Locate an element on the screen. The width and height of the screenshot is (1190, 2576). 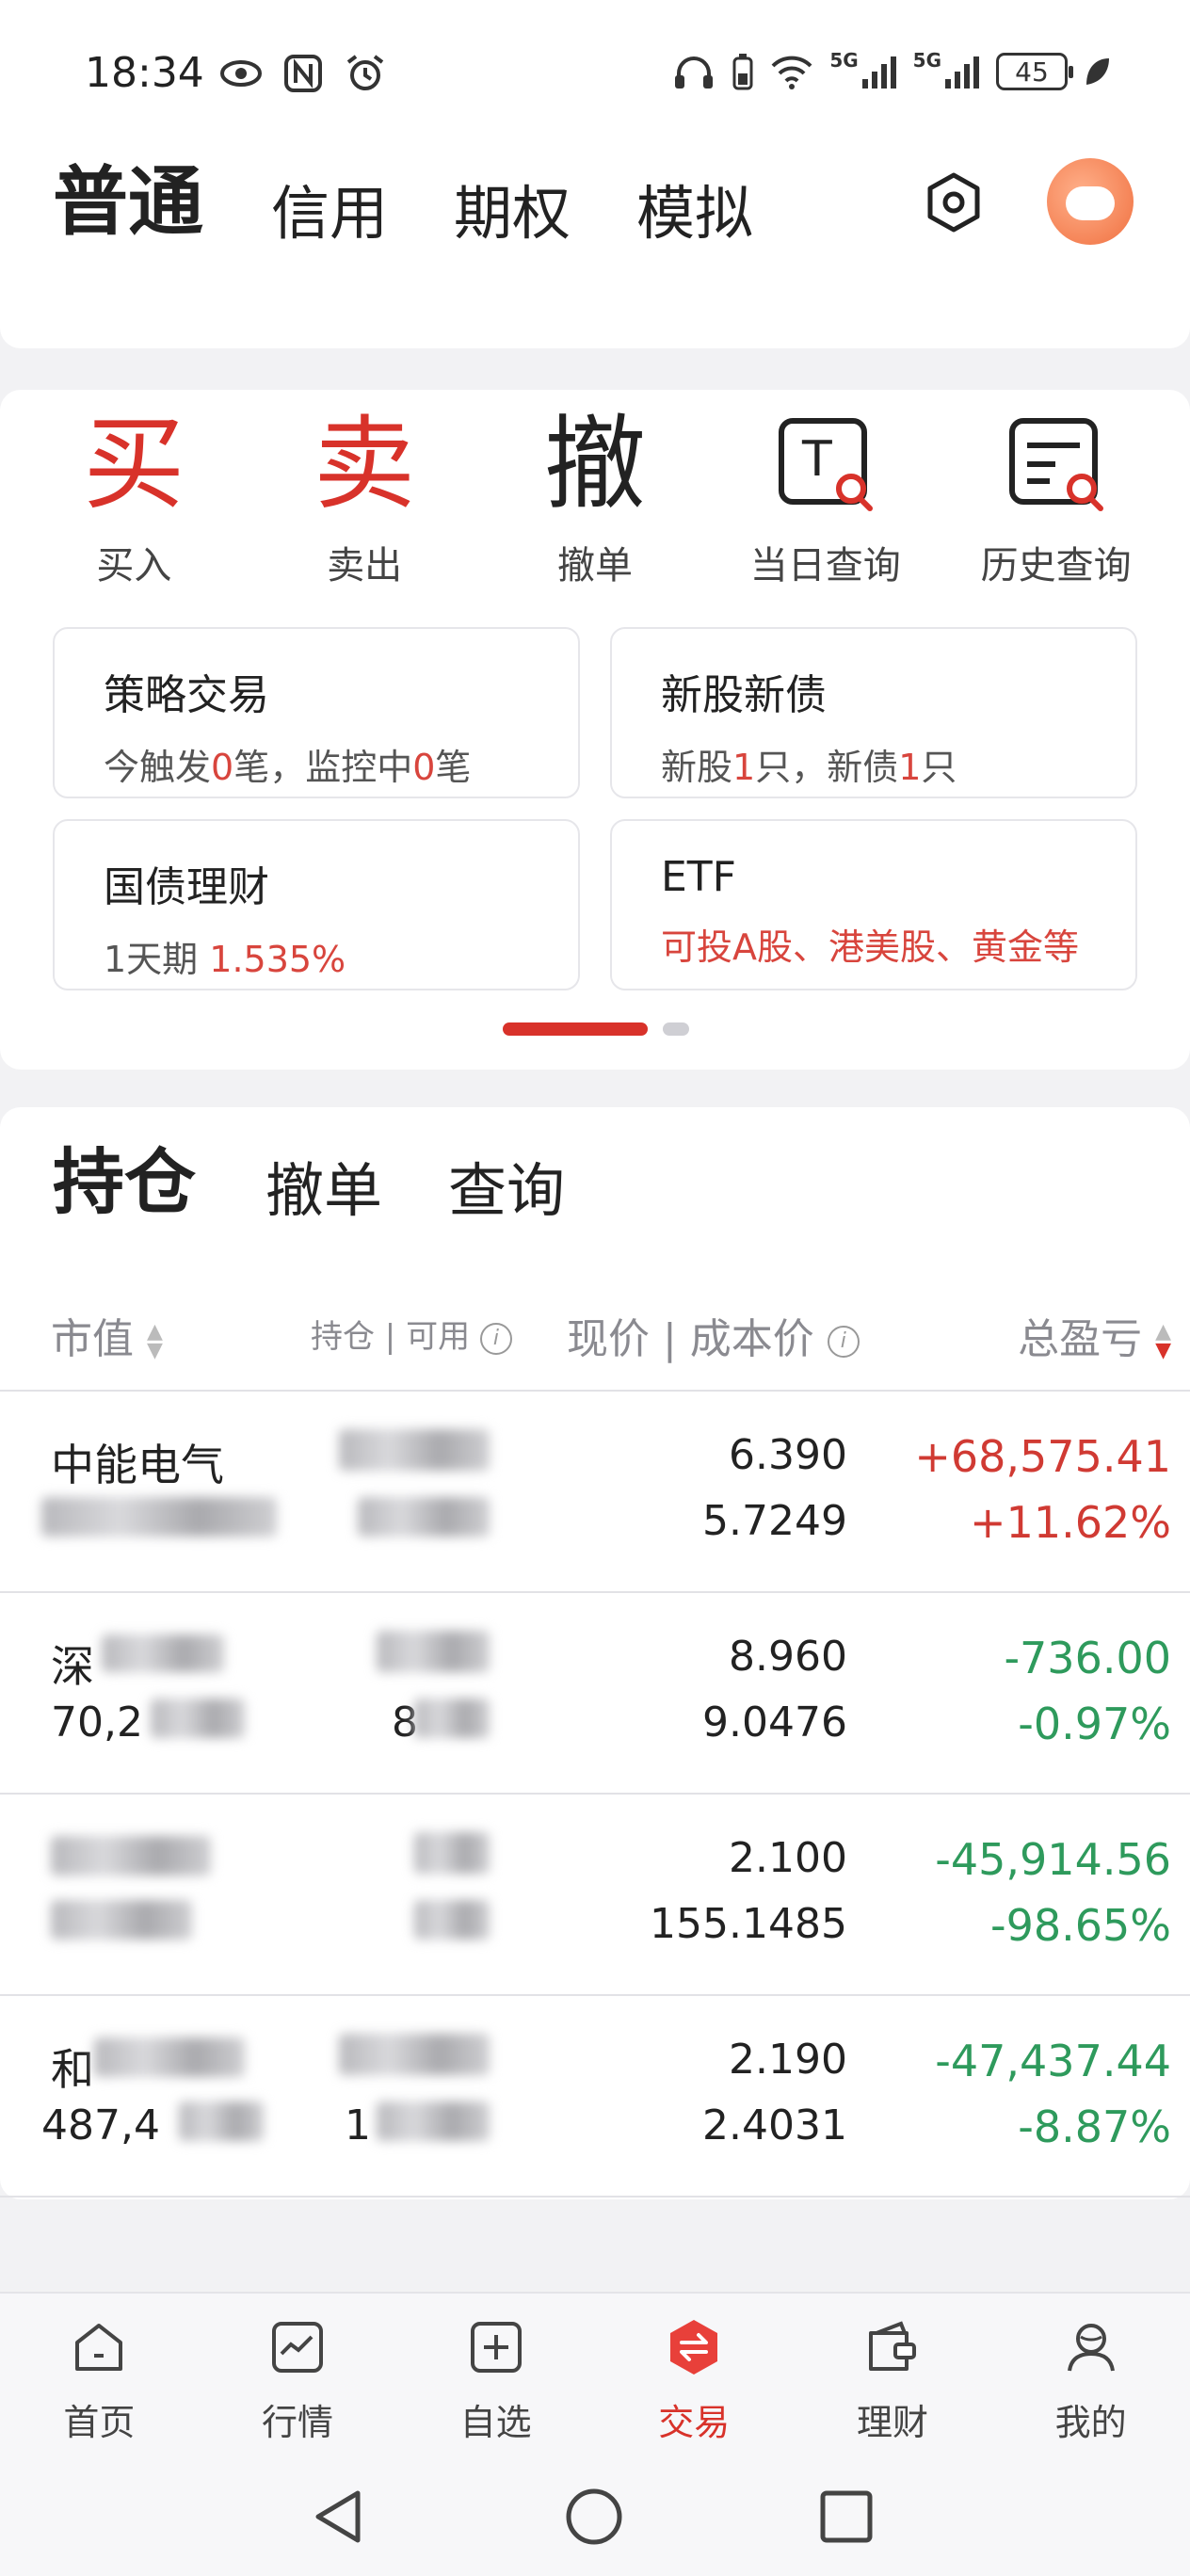
tab-positions: 持仓 is located at coordinates (124, 1176).